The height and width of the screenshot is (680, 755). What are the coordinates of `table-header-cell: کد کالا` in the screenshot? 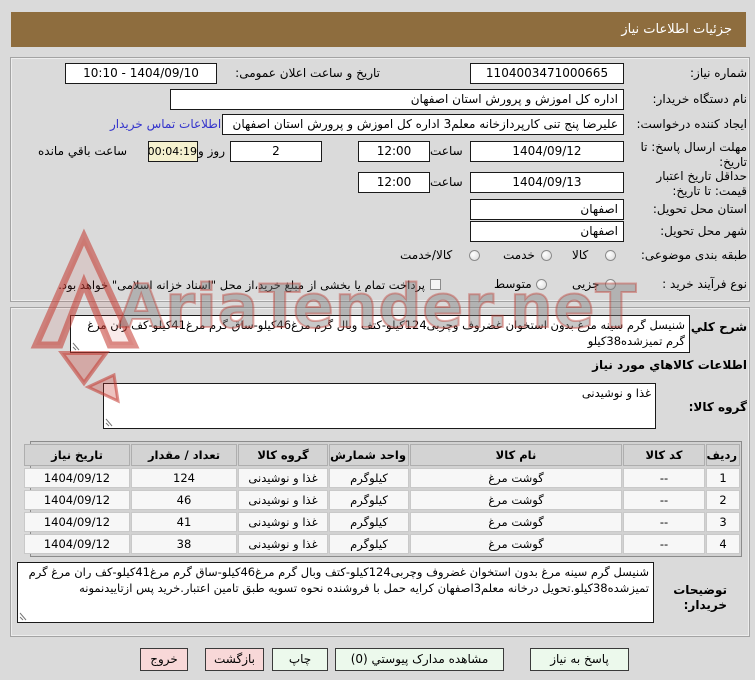 It's located at (664, 455).